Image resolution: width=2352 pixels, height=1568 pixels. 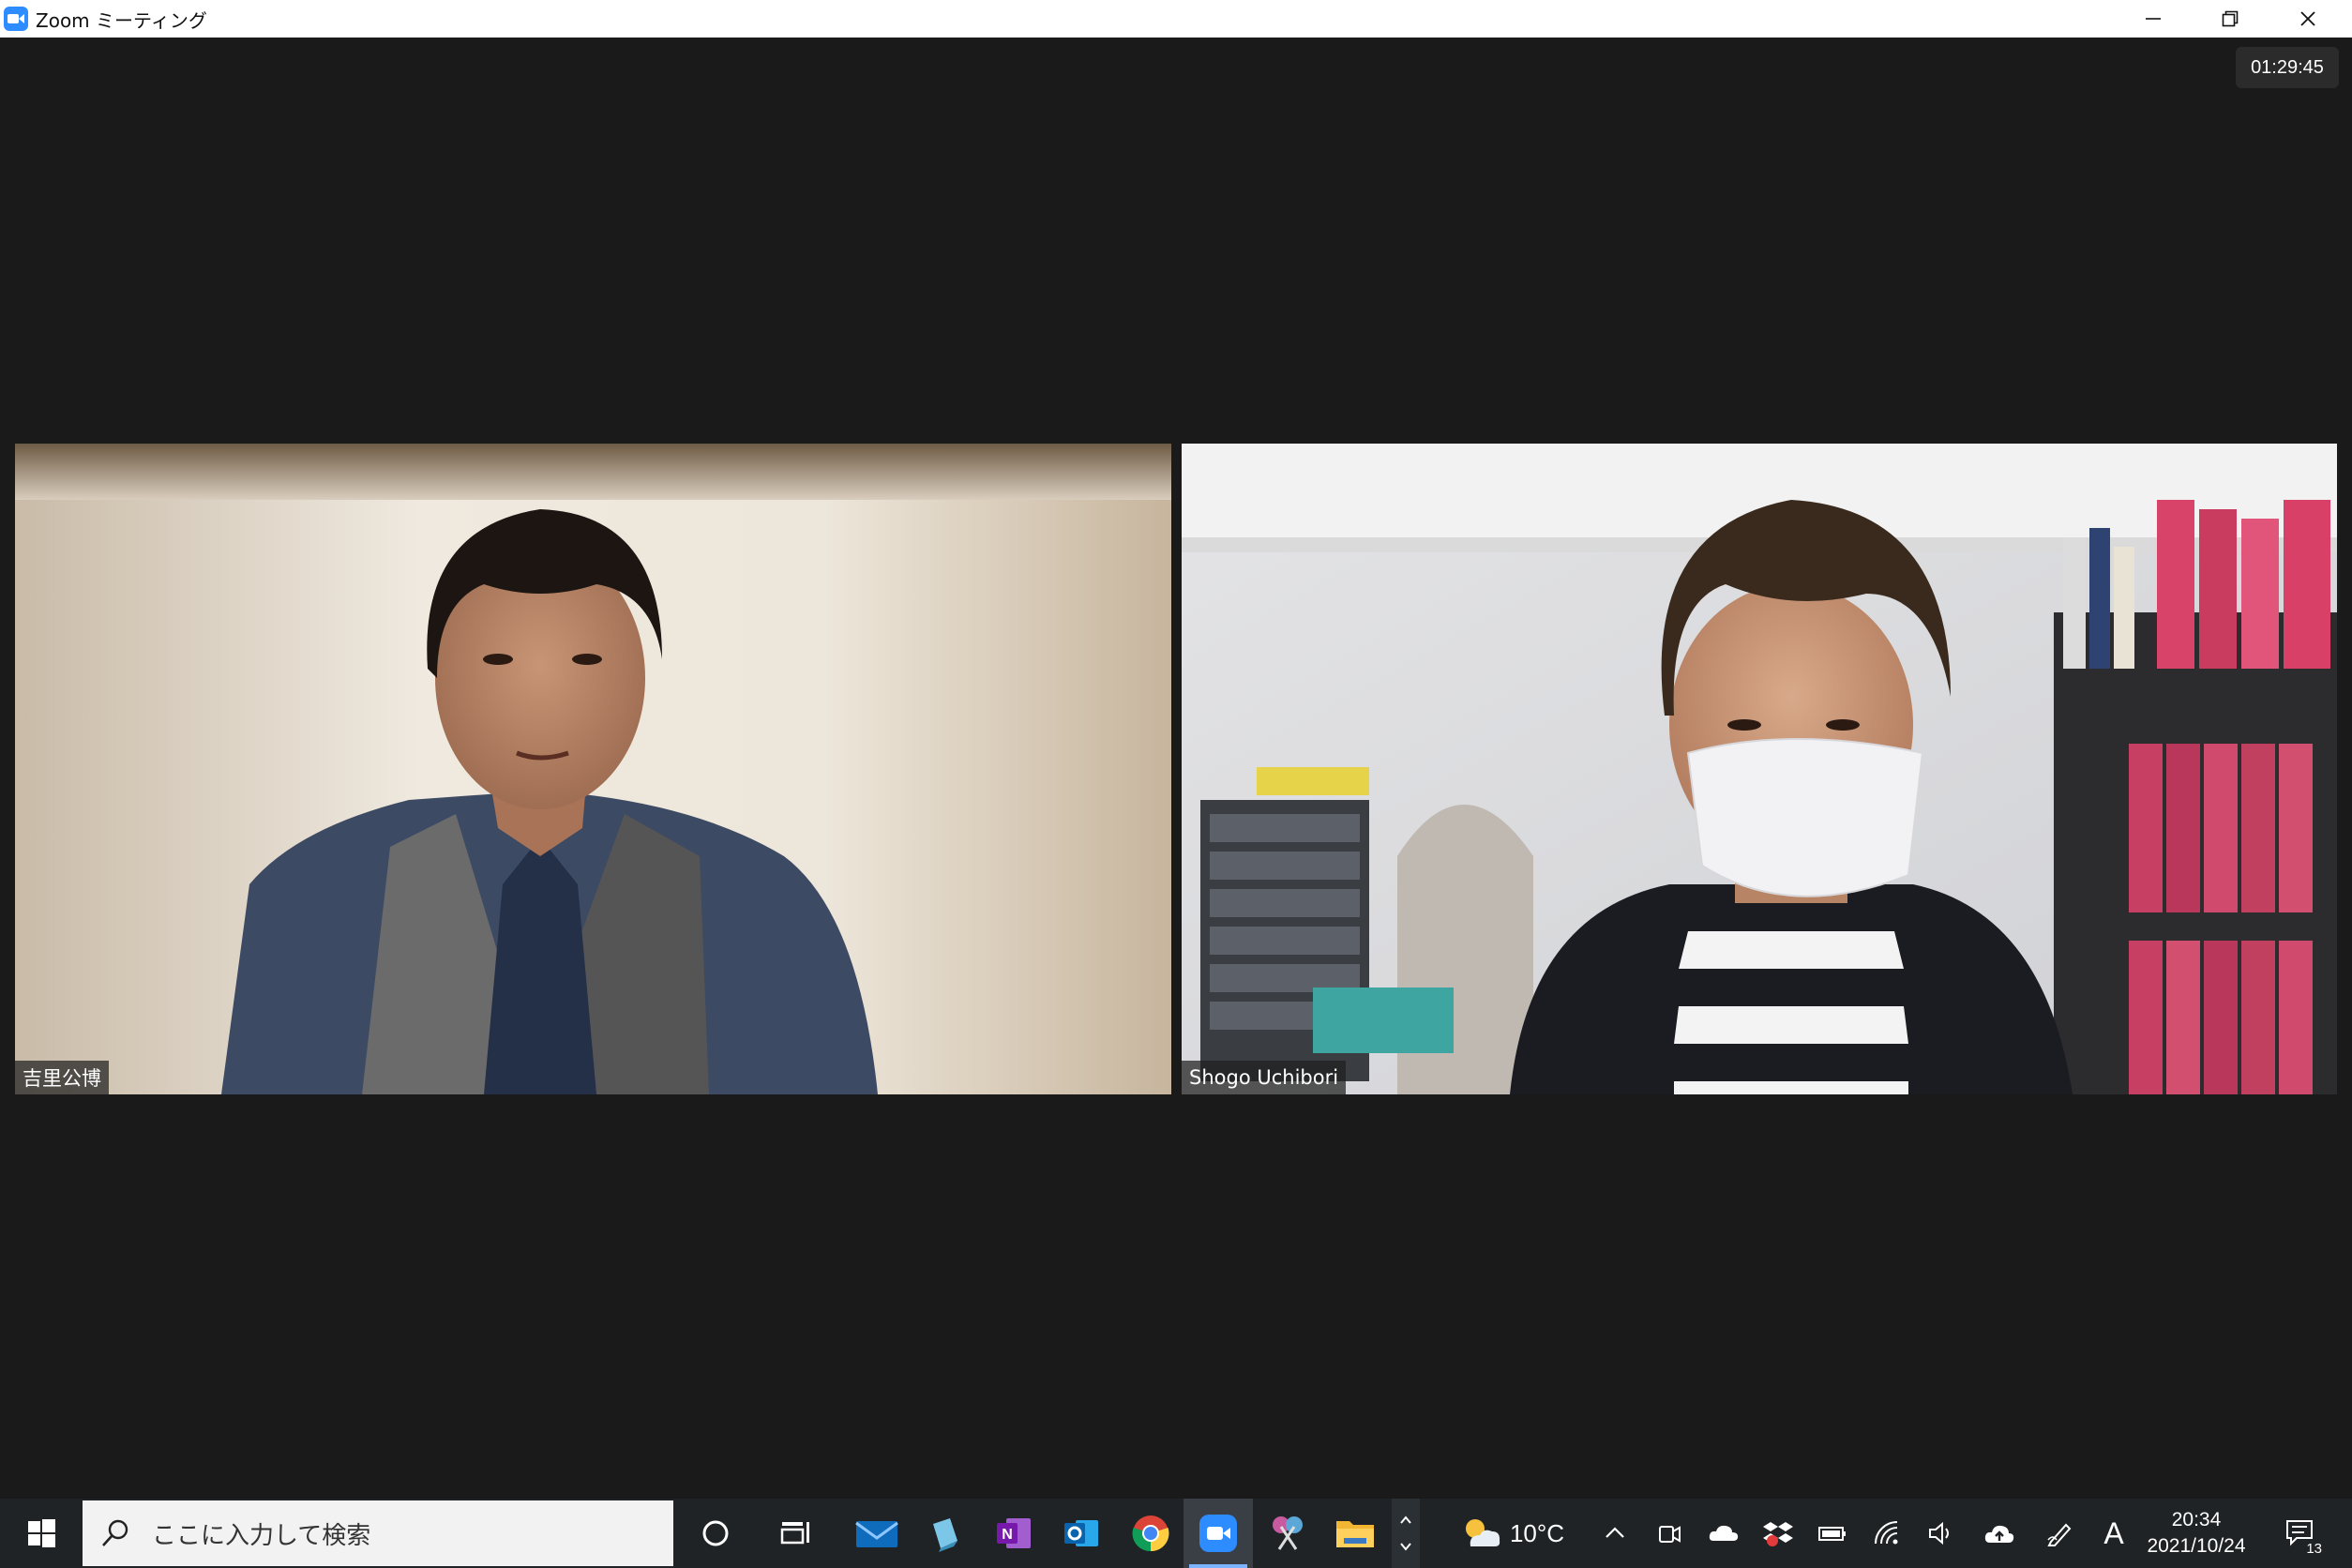 I want to click on onenote-app-button: N, so click(x=1013, y=1533).